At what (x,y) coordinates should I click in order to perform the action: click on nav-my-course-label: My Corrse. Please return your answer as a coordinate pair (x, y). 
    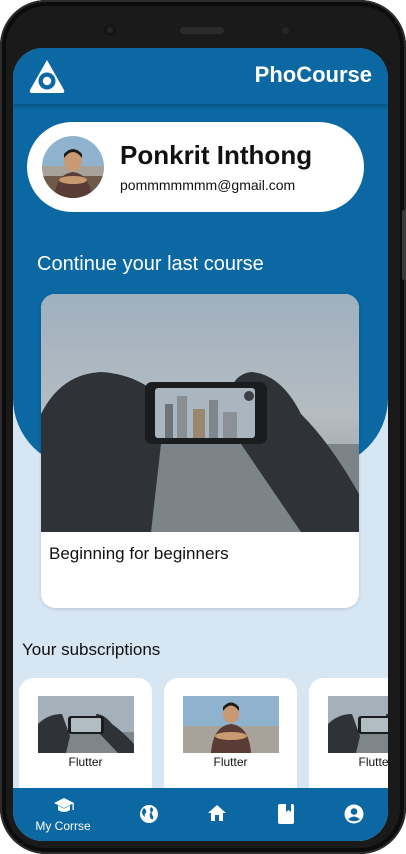
    Looking at the image, I should click on (63, 826).